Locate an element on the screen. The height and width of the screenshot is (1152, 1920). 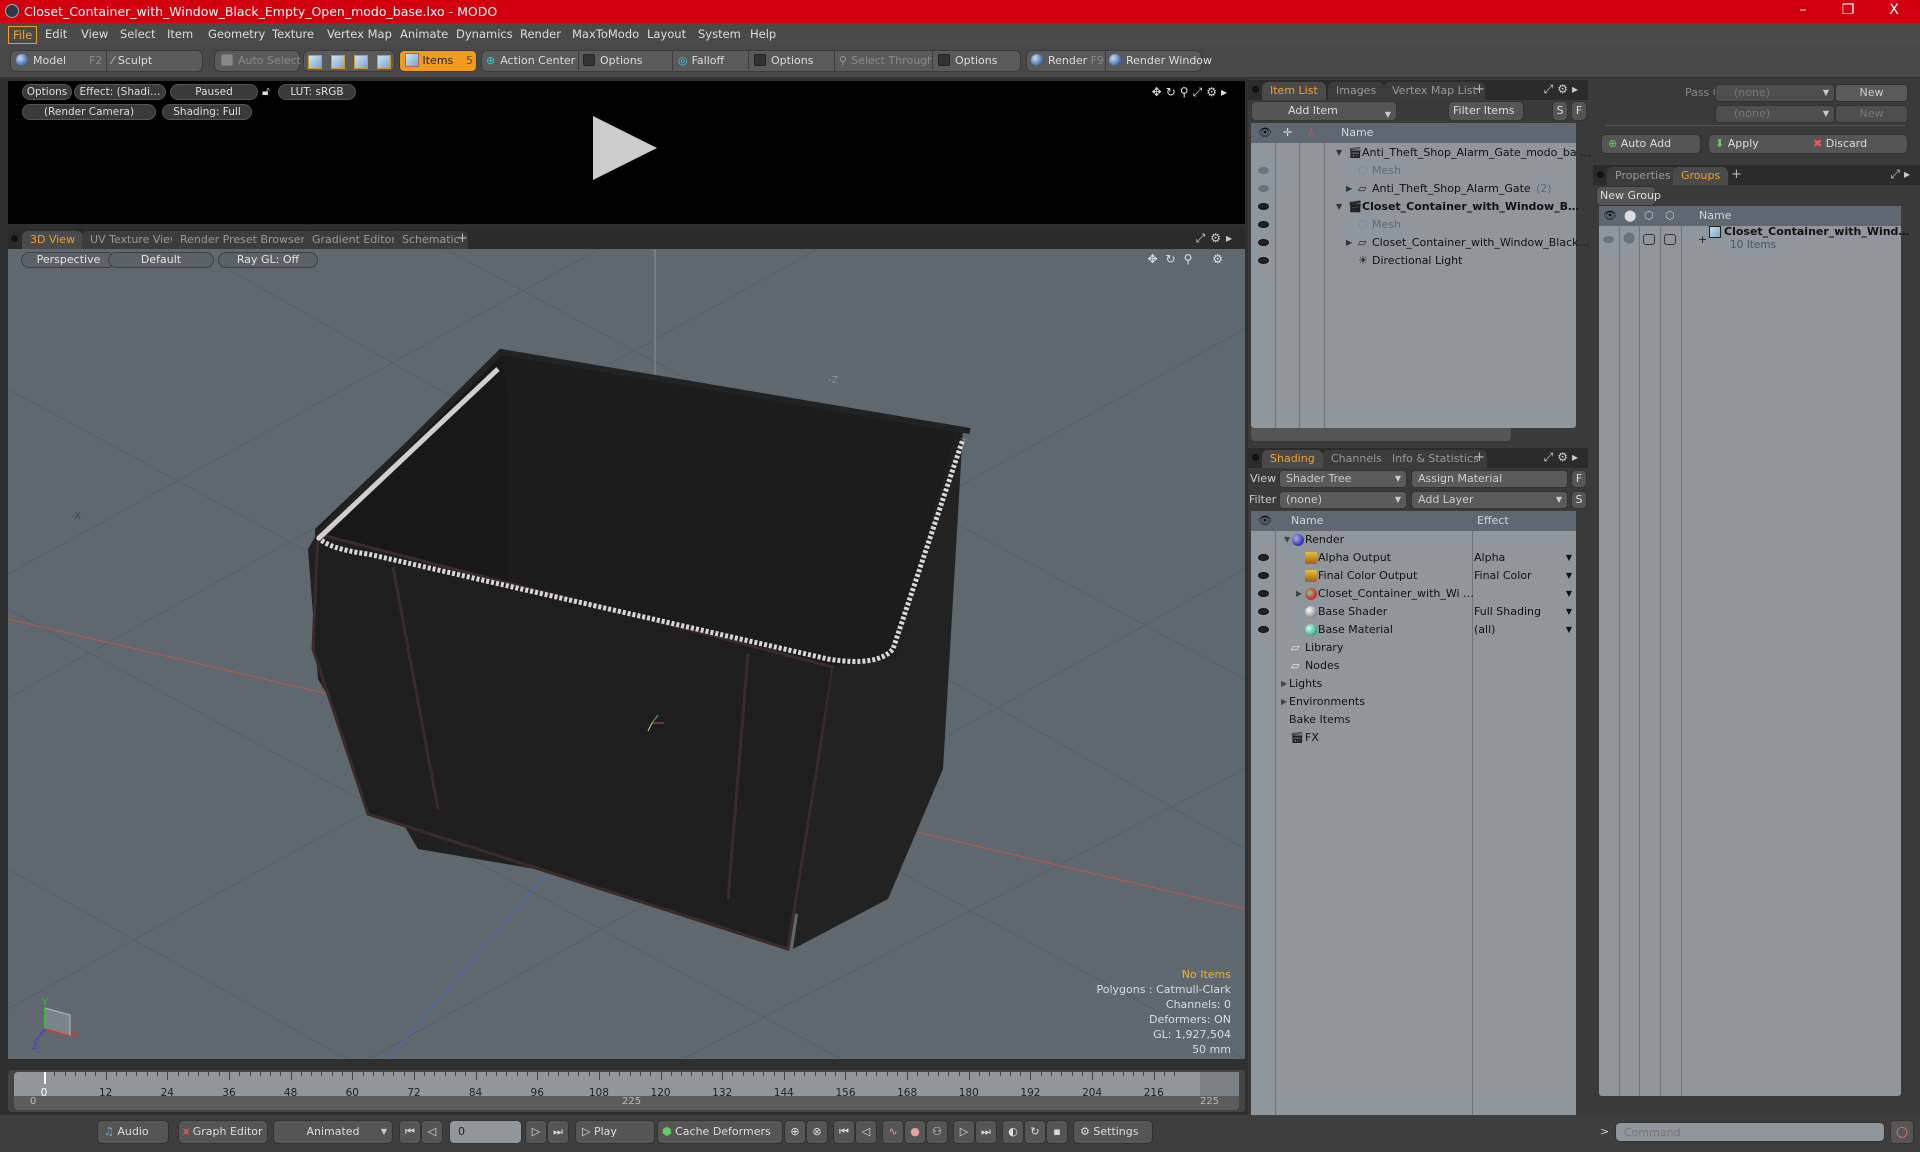
playback-options-button: ▪ is located at coordinates (1057, 1132).